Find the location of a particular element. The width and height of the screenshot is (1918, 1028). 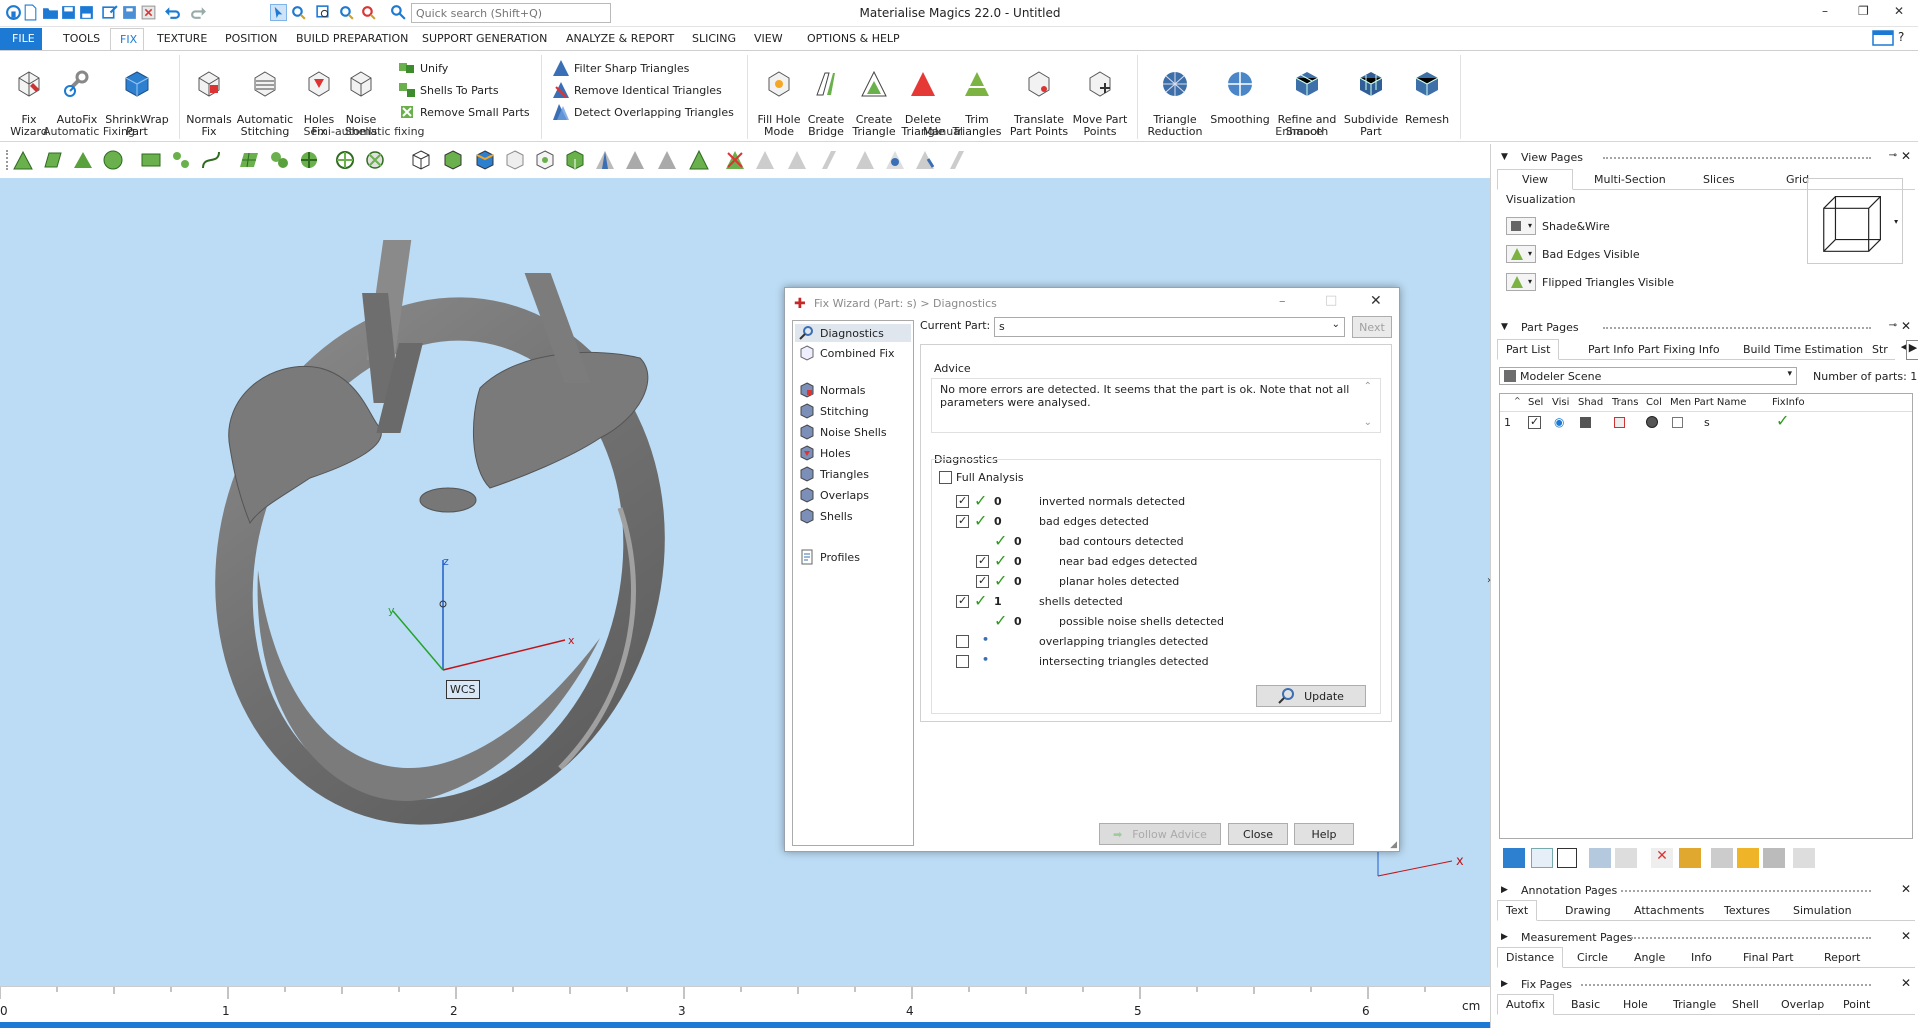

pin-icon: ⊸ is located at coordinates (1893, 155).